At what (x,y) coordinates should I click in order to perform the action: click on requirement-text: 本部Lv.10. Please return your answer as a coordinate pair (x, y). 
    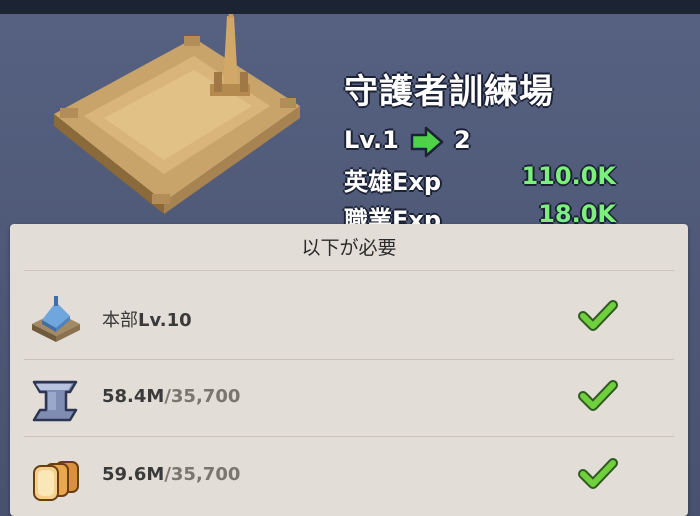
    Looking at the image, I should click on (147, 319).